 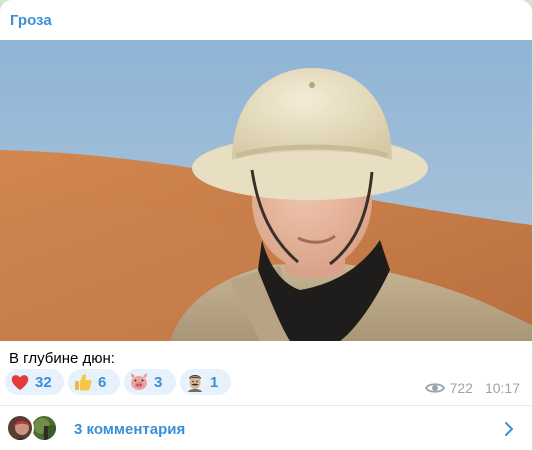 I want to click on red-heart-icon, so click(x=20, y=382).